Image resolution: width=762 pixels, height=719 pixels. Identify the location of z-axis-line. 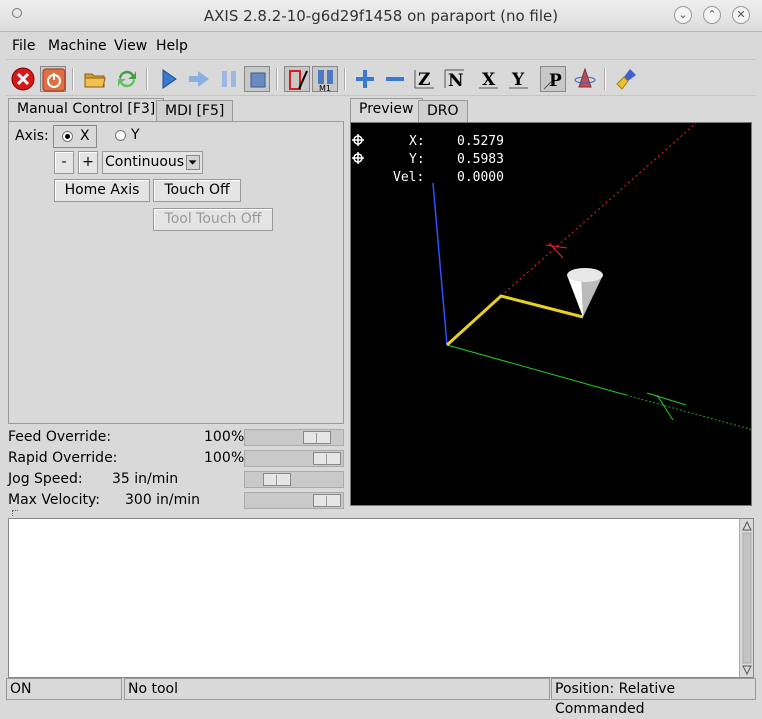
(440, 264).